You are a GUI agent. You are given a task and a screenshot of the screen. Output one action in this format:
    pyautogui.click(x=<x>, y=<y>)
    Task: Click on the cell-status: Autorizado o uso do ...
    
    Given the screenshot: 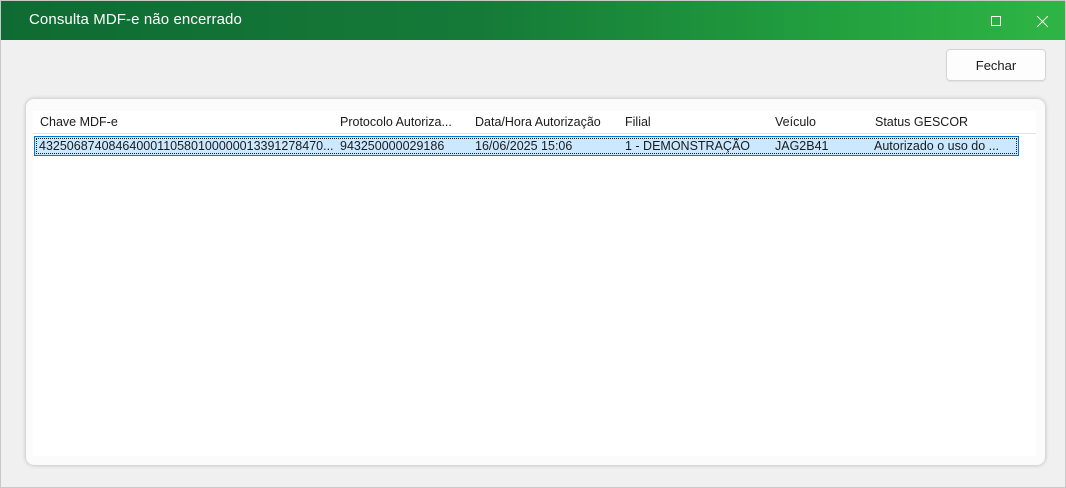 What is the action you would take?
    pyautogui.click(x=937, y=146)
    